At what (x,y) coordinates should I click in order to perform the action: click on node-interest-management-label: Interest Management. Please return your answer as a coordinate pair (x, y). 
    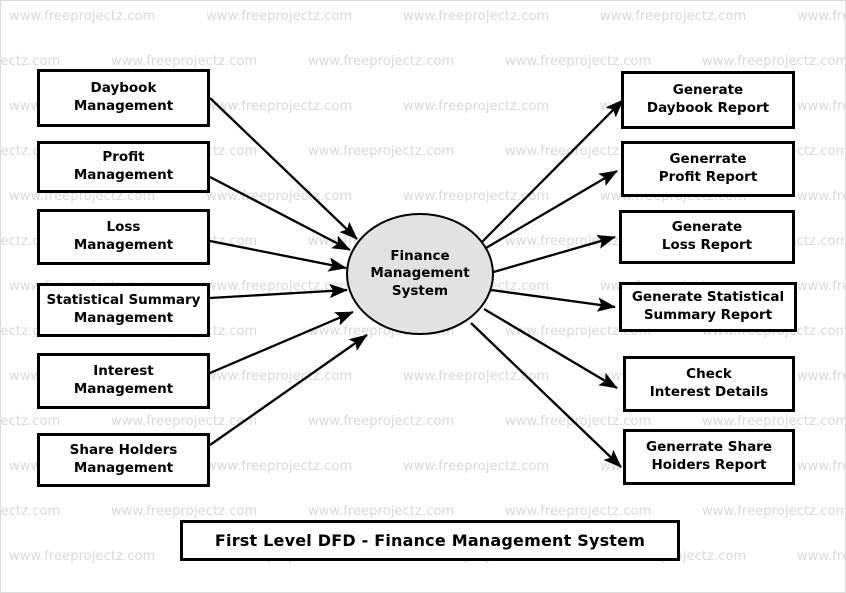
    Looking at the image, I should click on (123, 380).